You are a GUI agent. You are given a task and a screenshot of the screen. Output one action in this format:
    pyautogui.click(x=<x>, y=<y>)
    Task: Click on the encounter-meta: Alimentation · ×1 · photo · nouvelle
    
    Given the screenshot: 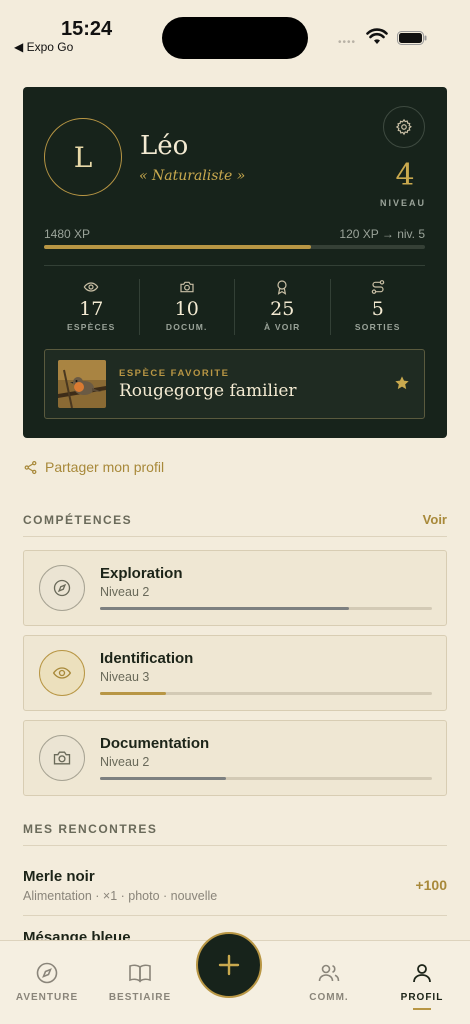 What is the action you would take?
    pyautogui.click(x=120, y=896)
    